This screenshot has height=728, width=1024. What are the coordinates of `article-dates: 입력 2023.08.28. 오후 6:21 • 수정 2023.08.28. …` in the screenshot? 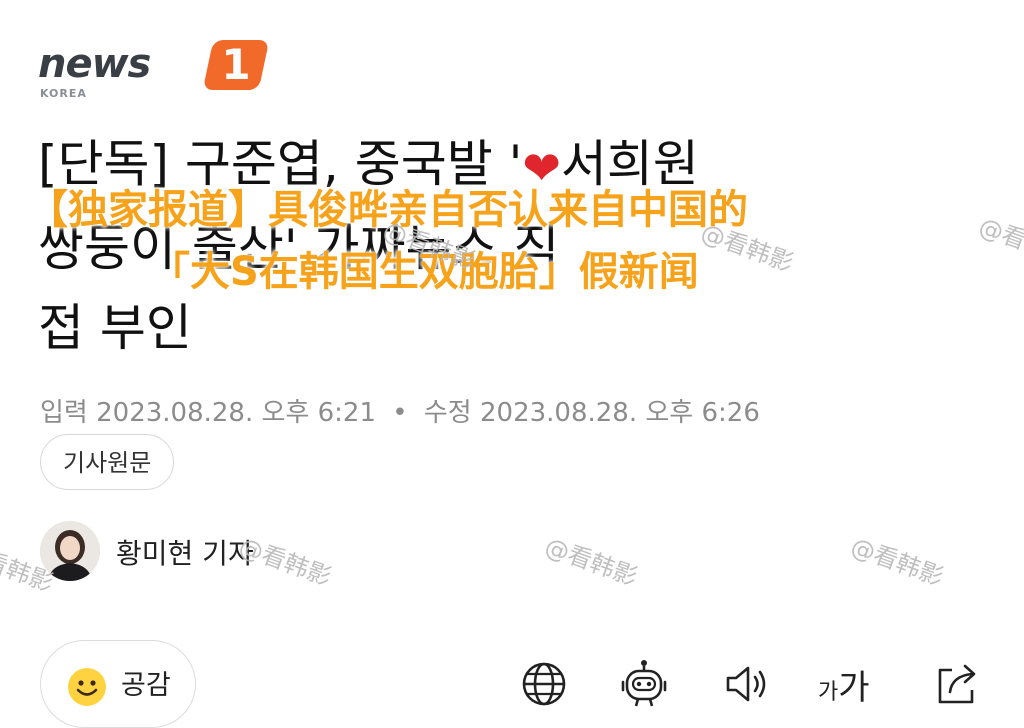 It's located at (400, 410).